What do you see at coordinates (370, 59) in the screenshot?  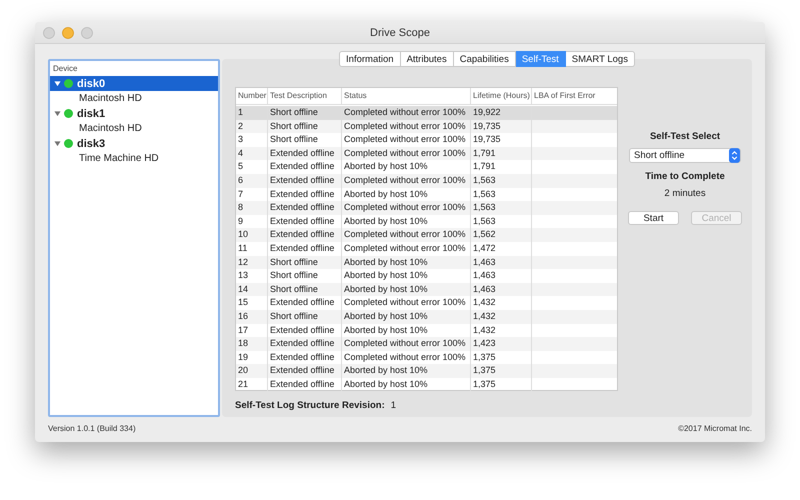 I see `tab: Information` at bounding box center [370, 59].